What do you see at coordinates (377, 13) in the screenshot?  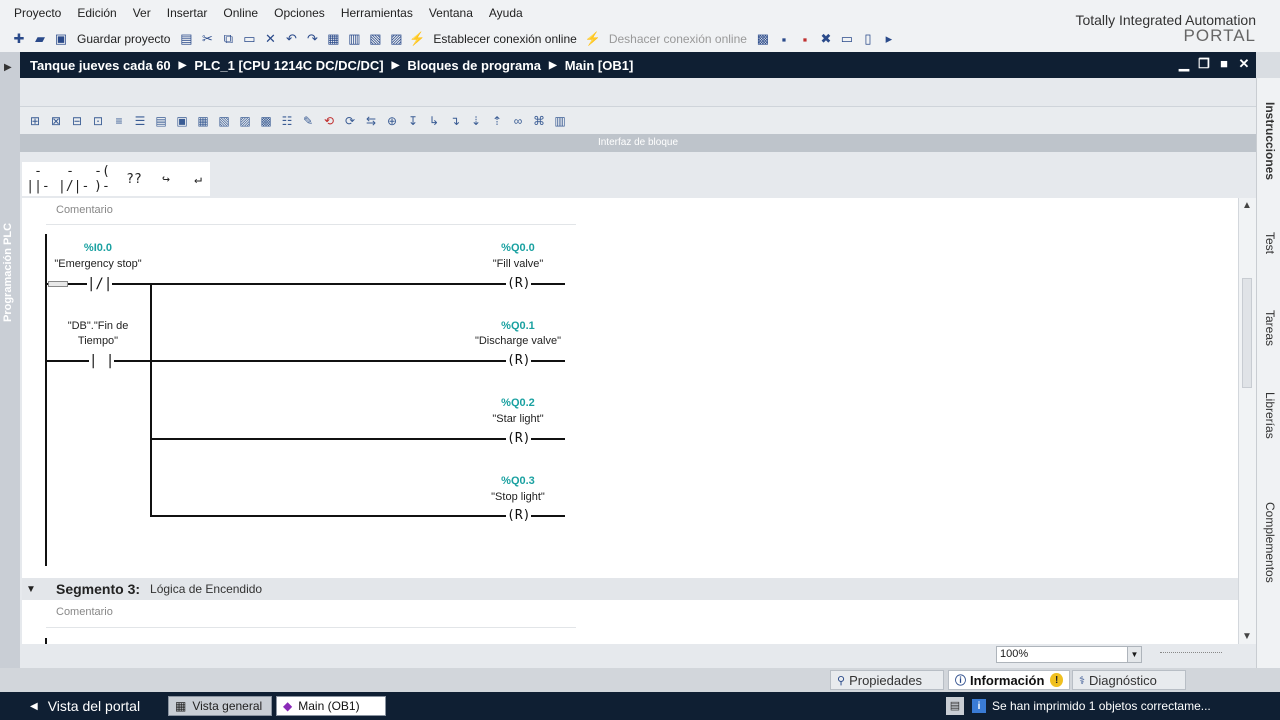 I see `menu-herramientas: Herramientas` at bounding box center [377, 13].